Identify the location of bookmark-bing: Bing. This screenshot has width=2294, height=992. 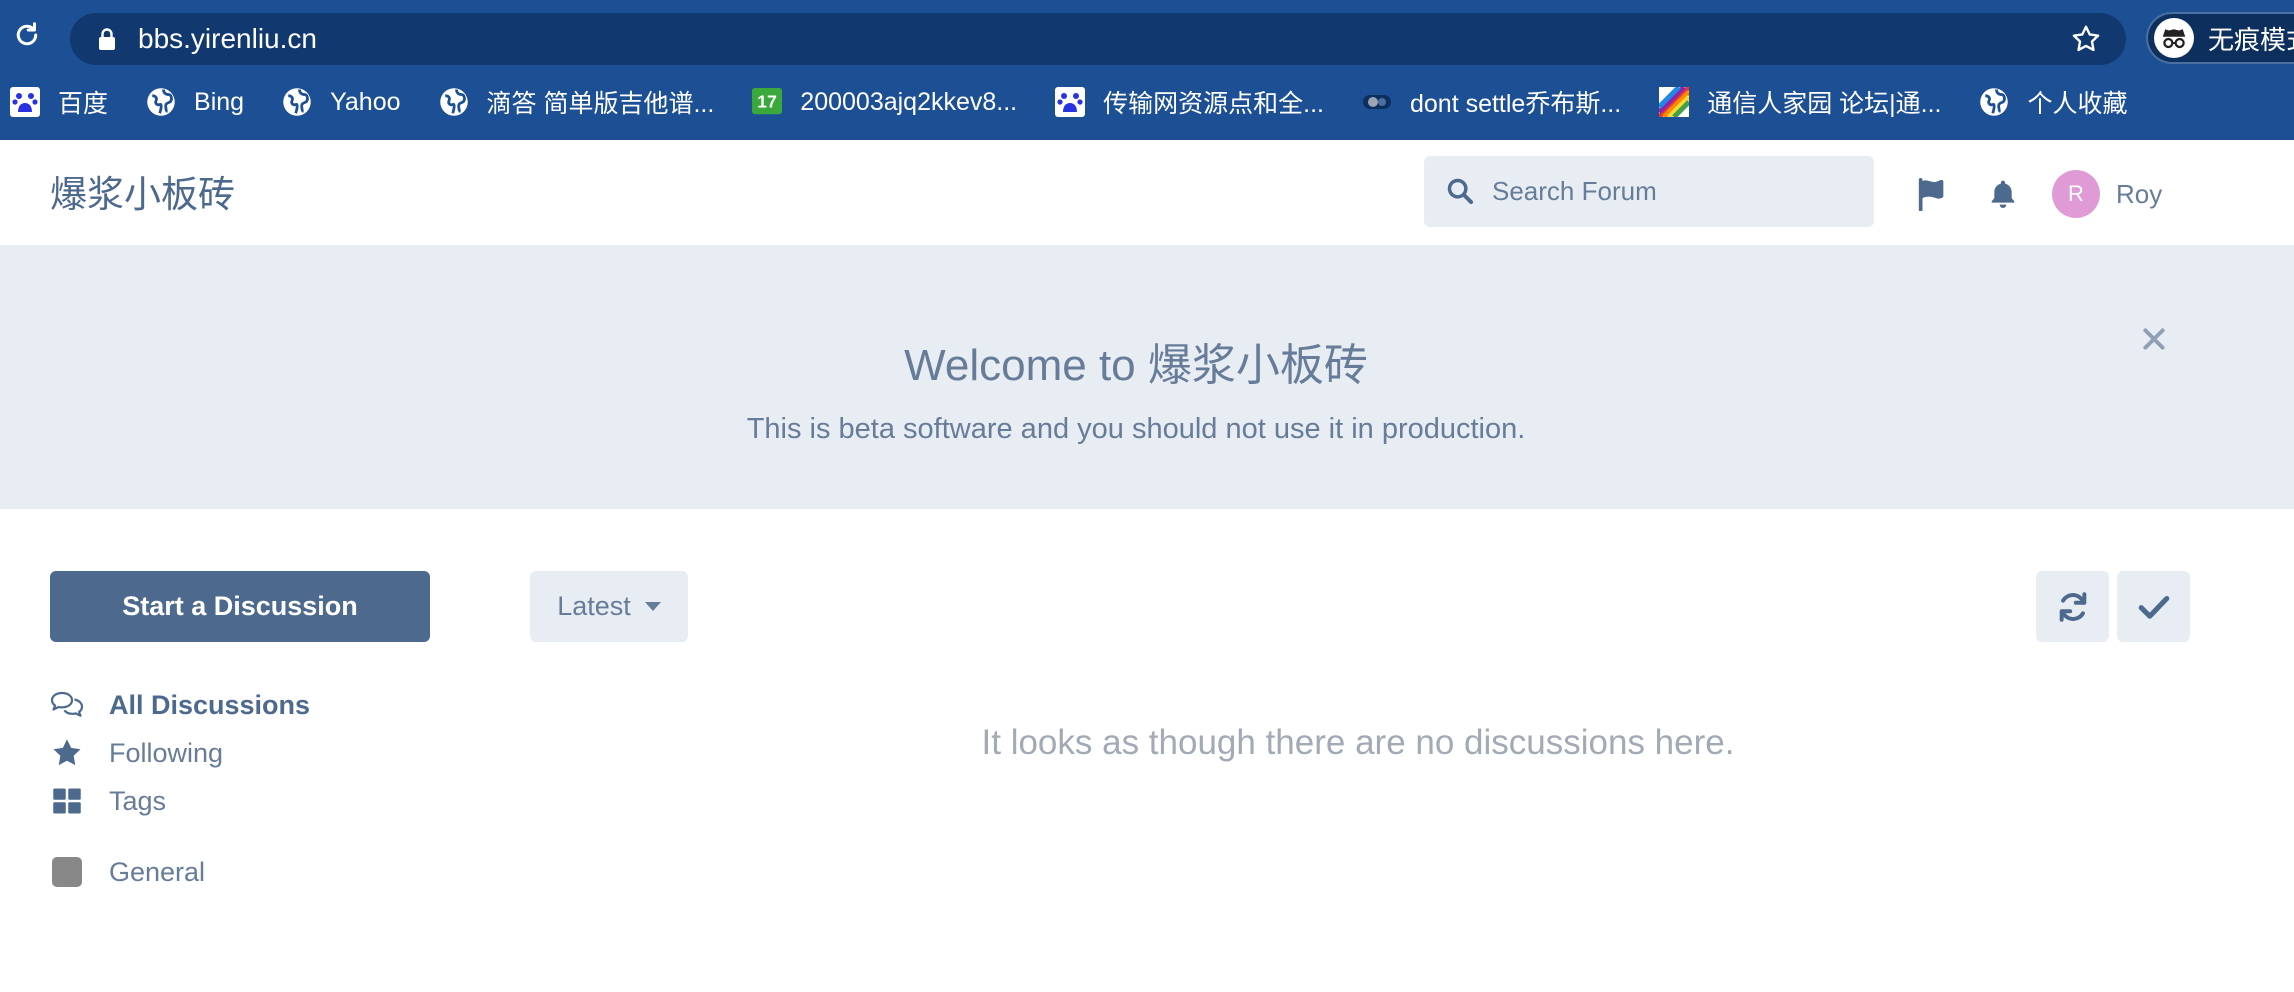
(195, 102).